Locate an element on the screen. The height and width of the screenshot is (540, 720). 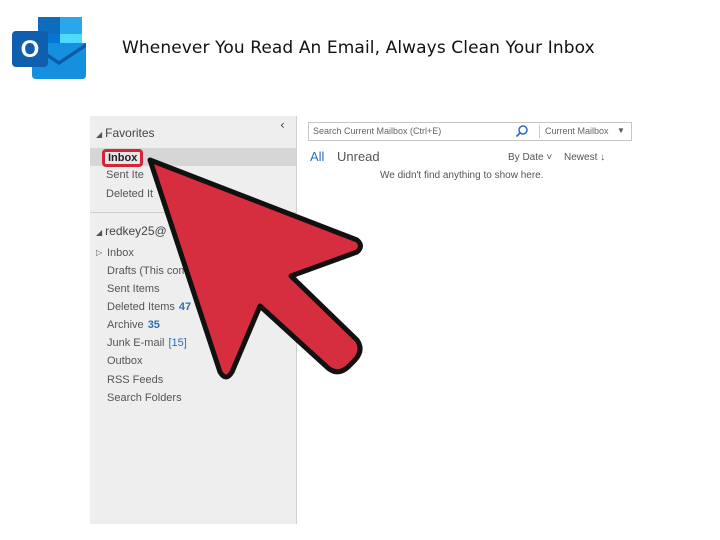
folder-rss-feeds: RSS Feeds is located at coordinates (135, 380).